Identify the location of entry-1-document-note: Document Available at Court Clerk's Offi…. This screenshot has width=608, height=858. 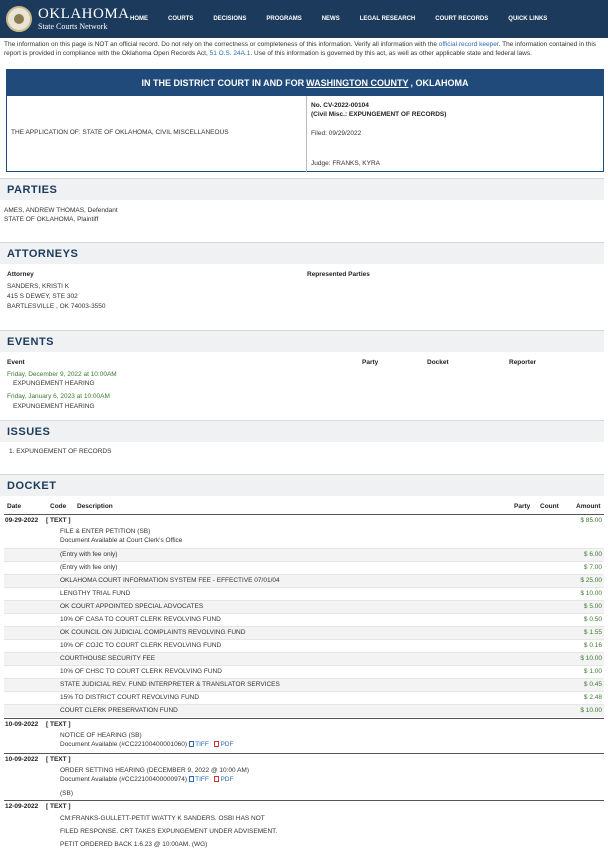
(121, 540).